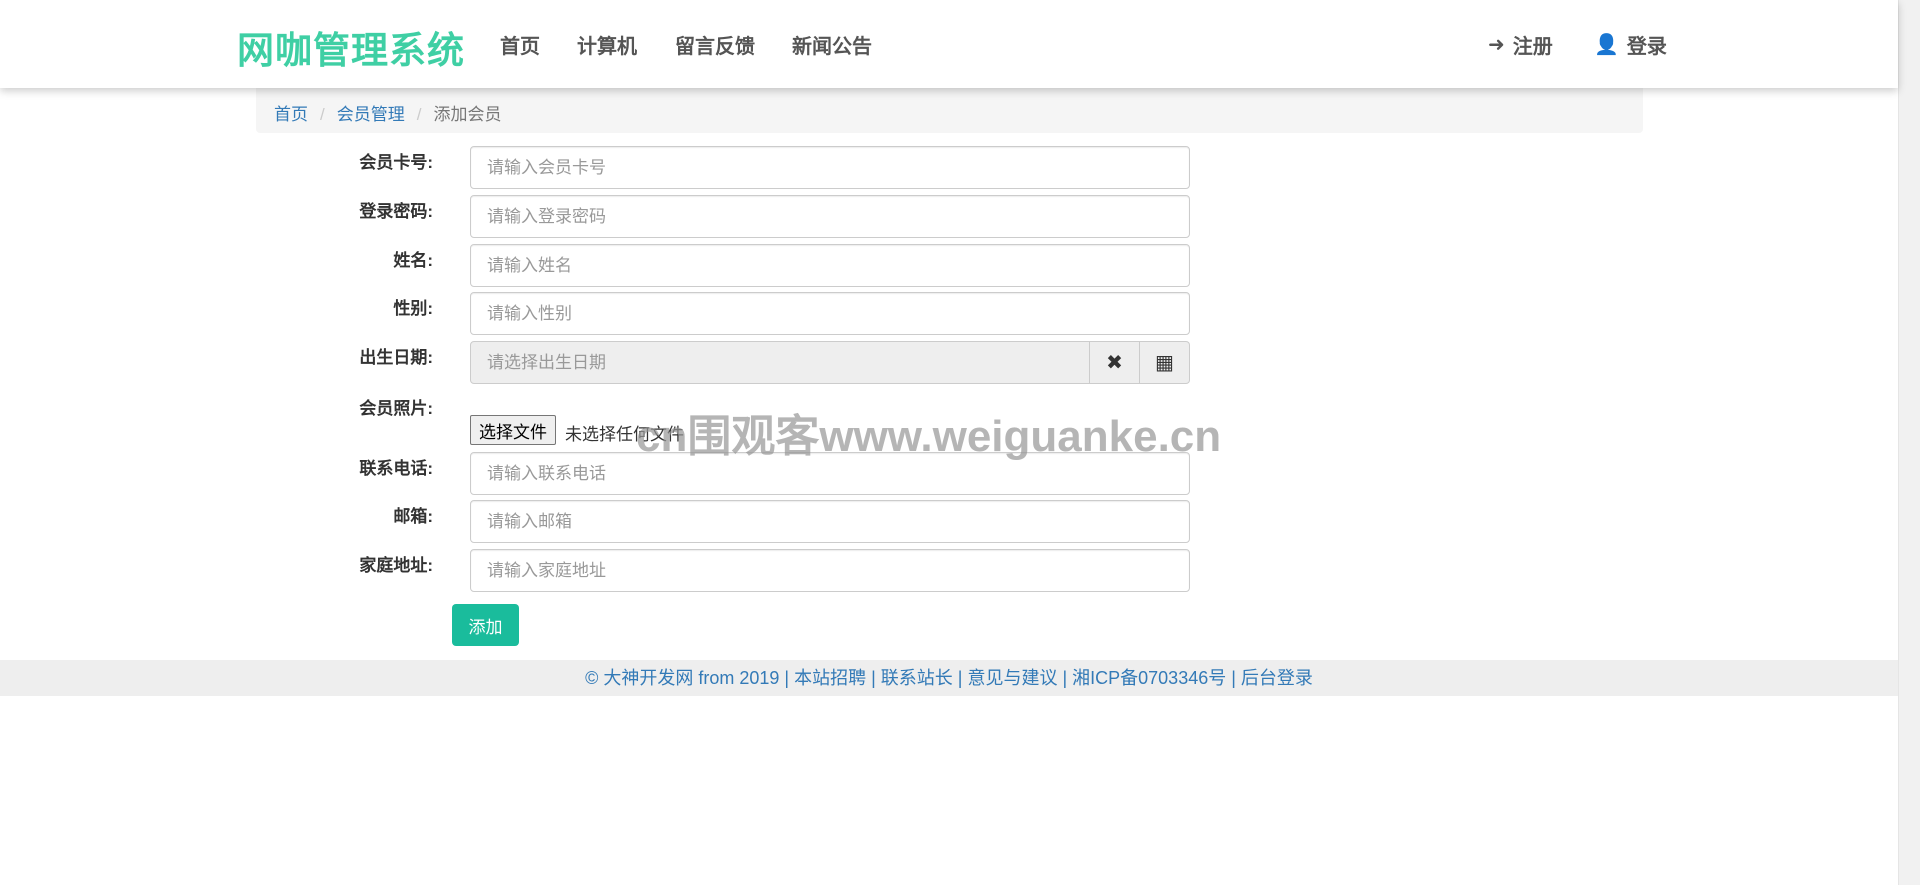 The image size is (1920, 885). I want to click on footer-copyright: © 大神开发网 from 2019, so click(682, 678).